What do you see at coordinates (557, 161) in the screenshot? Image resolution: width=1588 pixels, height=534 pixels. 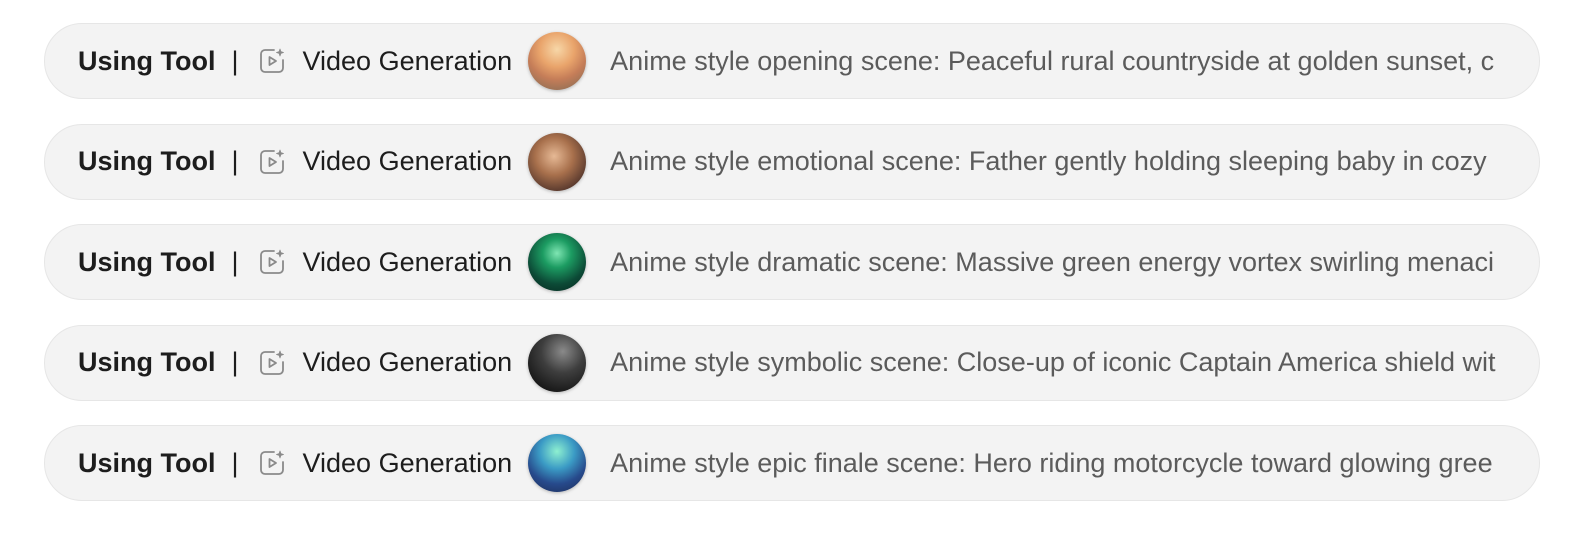 I see `father-baby-thumbnail` at bounding box center [557, 161].